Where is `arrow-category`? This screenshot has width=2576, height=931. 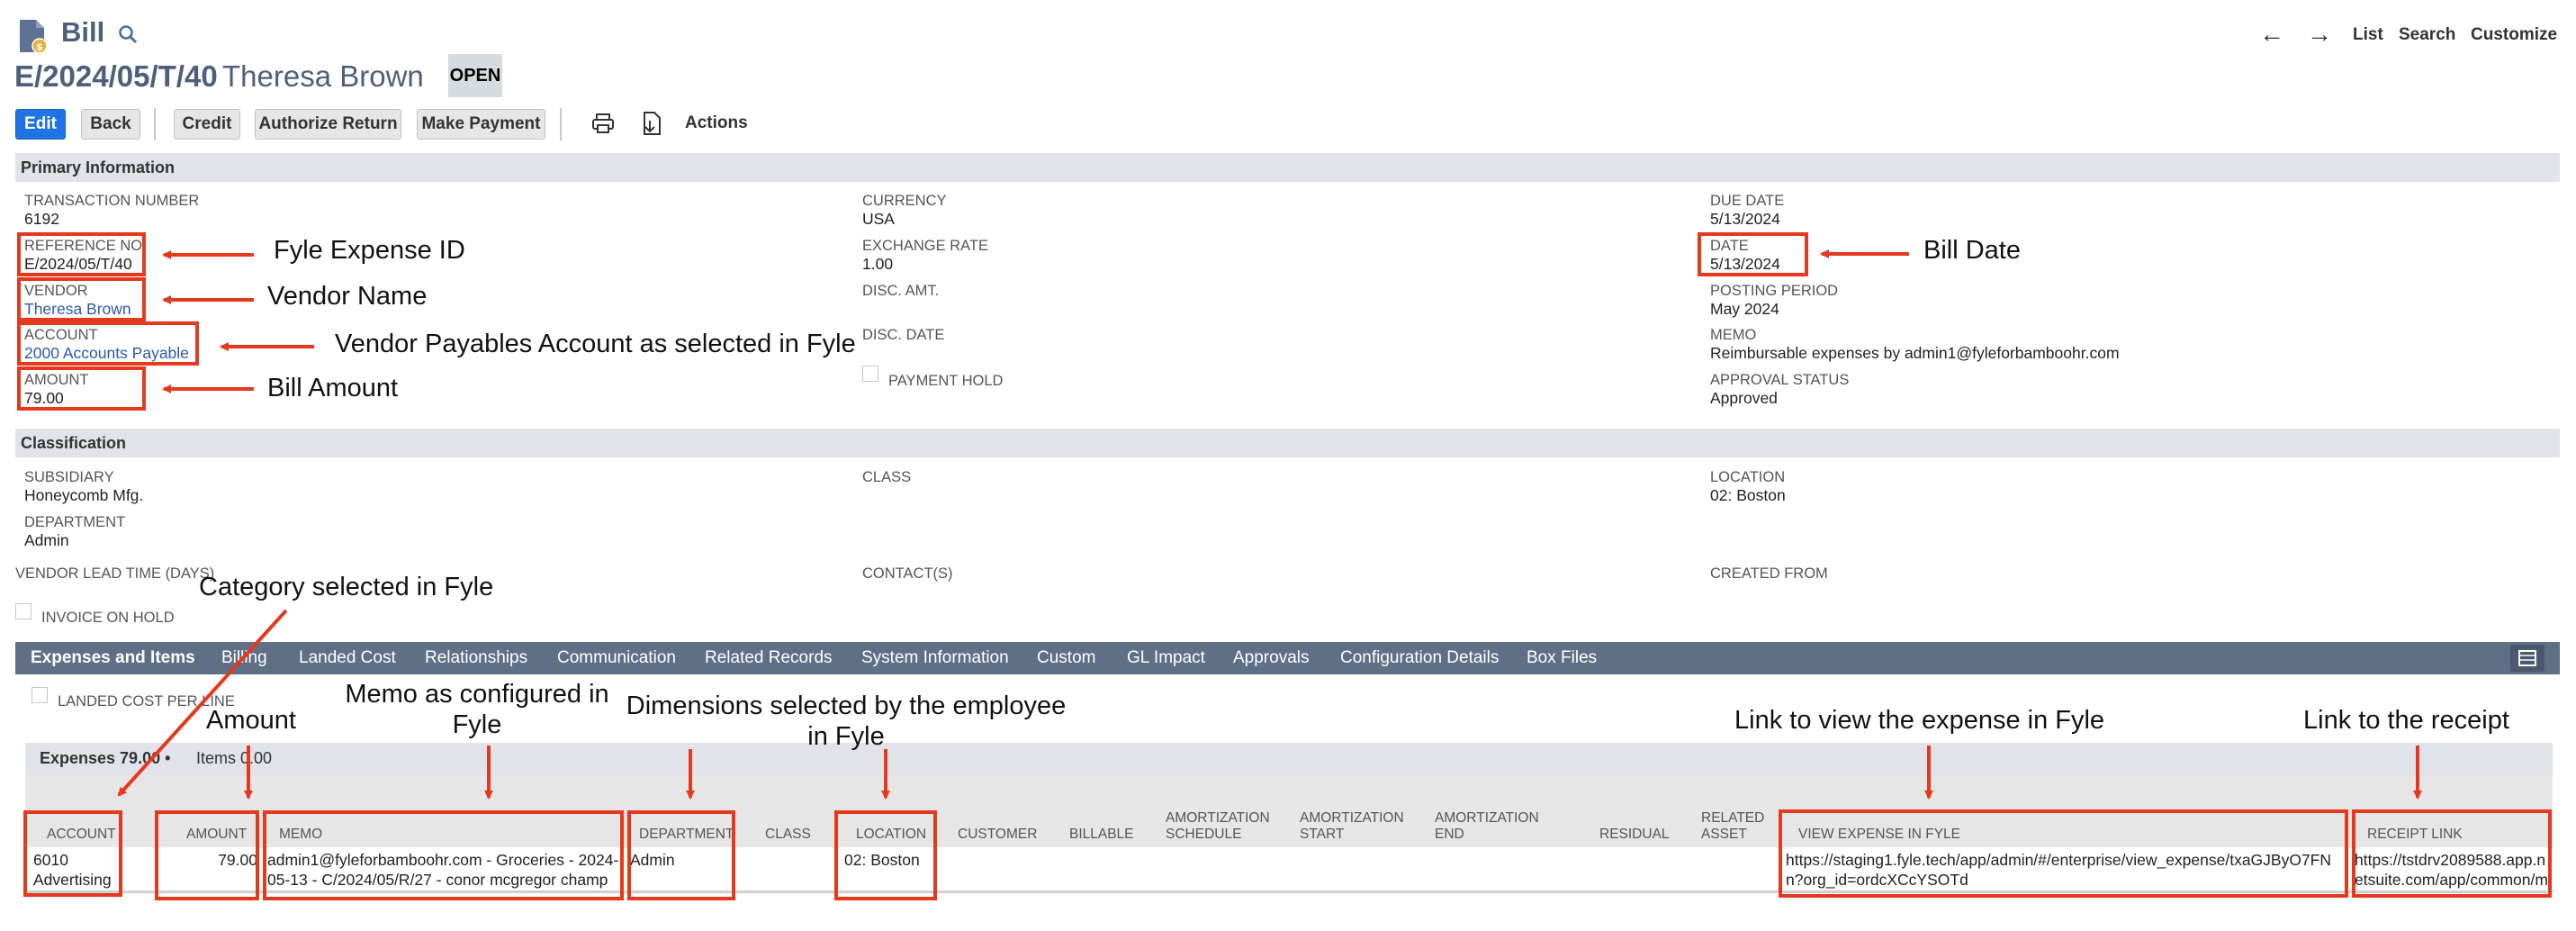 arrow-category is located at coordinates (202, 703).